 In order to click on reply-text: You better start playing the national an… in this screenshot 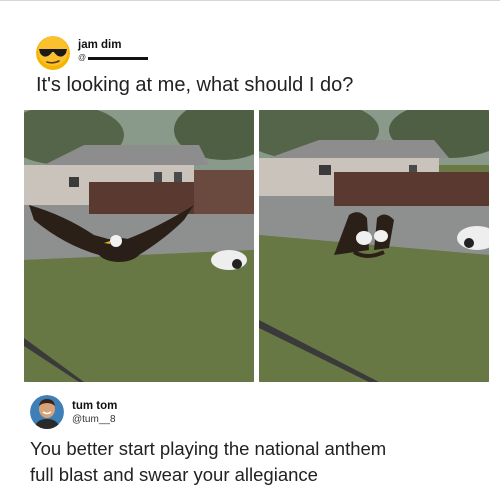, I will do `click(252, 462)`.